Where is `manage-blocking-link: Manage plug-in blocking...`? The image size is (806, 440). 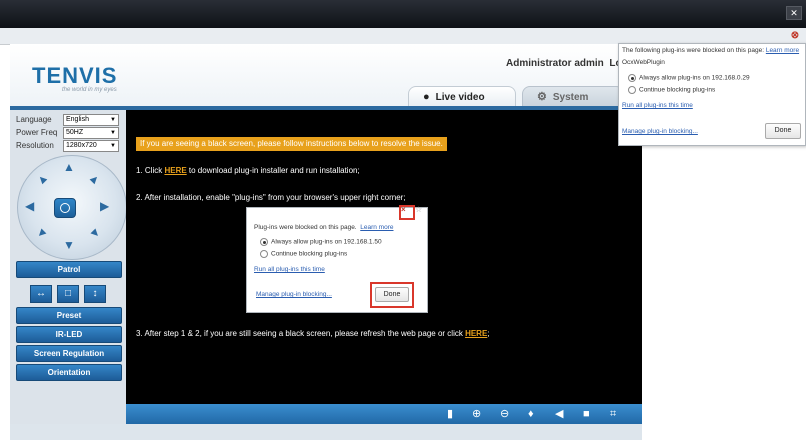
manage-blocking-link: Manage plug-in blocking... is located at coordinates (294, 294).